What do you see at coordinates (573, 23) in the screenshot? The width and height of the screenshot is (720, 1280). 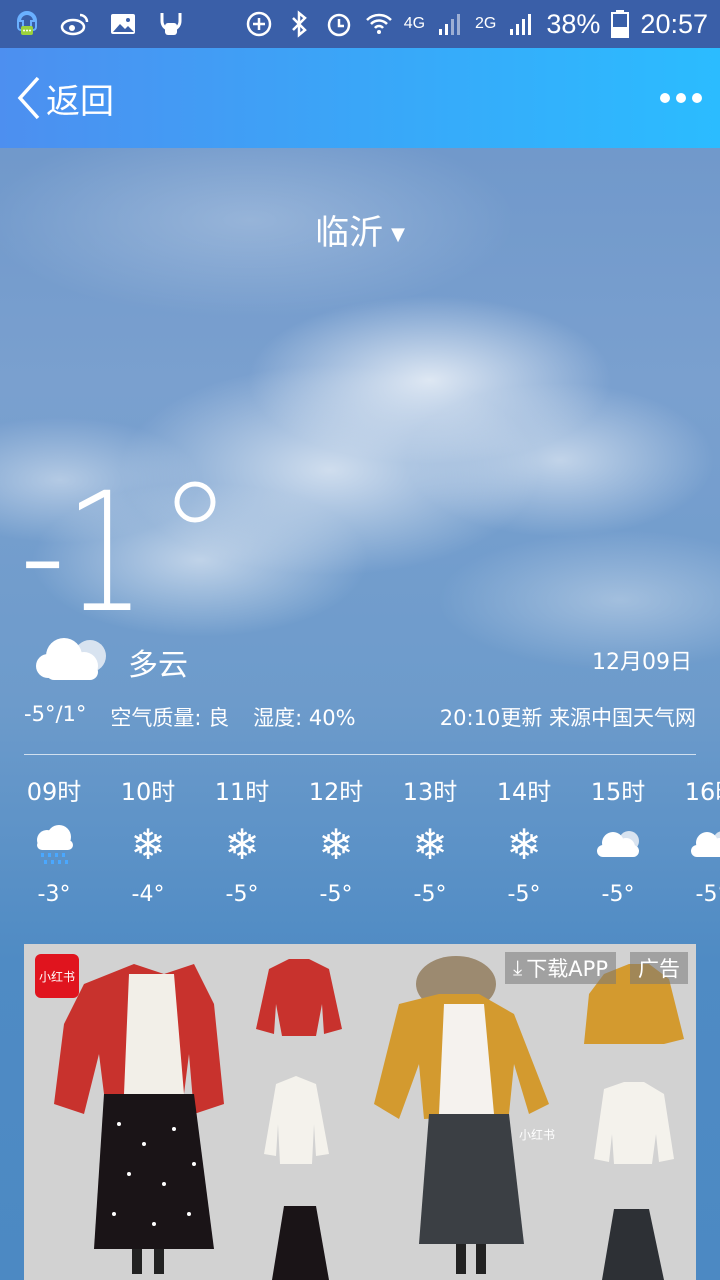 I see `battery-percent: 38%` at bounding box center [573, 23].